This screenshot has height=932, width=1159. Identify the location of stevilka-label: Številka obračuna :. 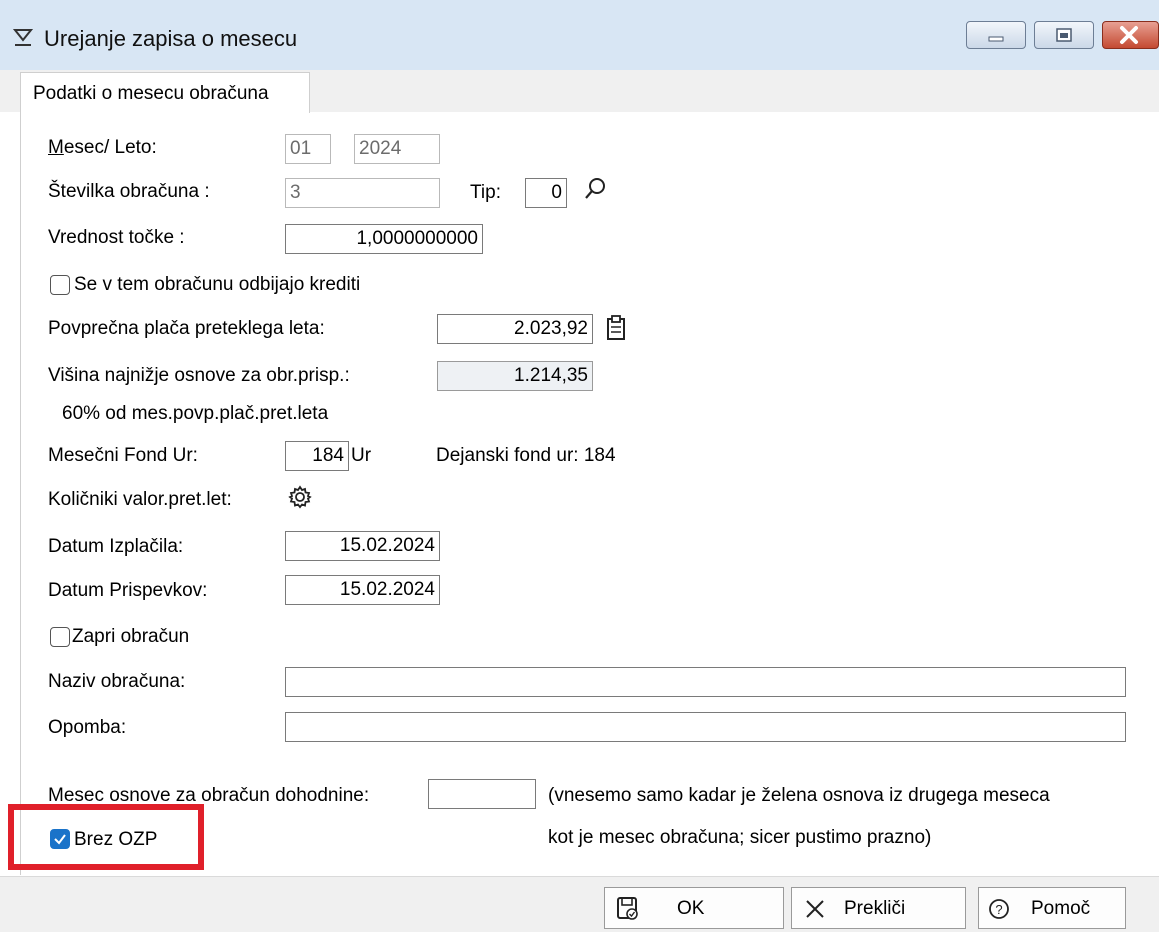
(129, 191).